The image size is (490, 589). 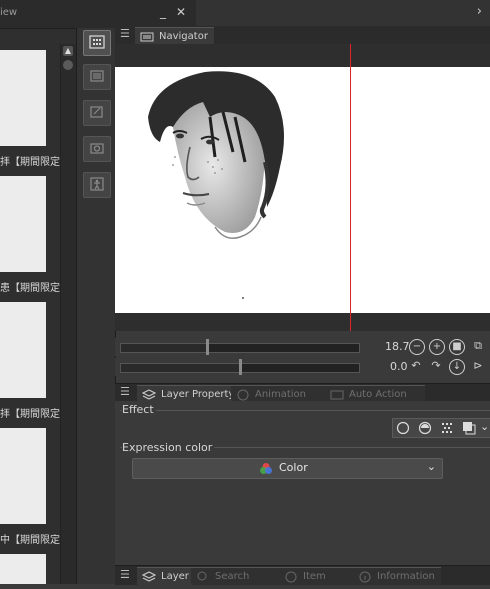 What do you see at coordinates (97, 113) in the screenshot?
I see `edit-icon` at bounding box center [97, 113].